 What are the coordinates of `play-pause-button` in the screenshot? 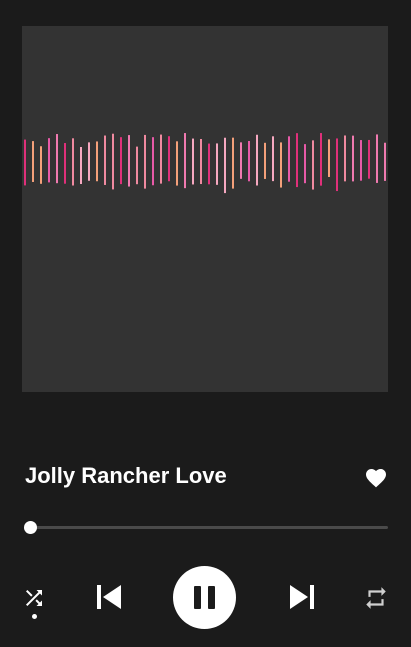 It's located at (204, 597).